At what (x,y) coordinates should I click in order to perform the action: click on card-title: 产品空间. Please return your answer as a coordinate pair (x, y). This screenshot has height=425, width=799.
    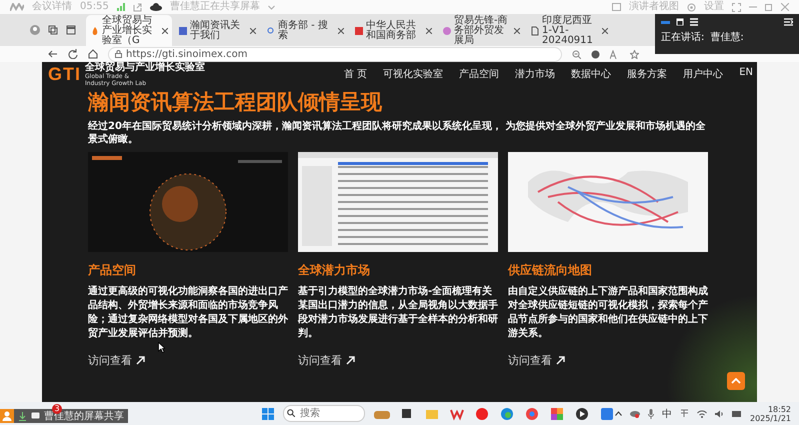
    Looking at the image, I should click on (112, 270).